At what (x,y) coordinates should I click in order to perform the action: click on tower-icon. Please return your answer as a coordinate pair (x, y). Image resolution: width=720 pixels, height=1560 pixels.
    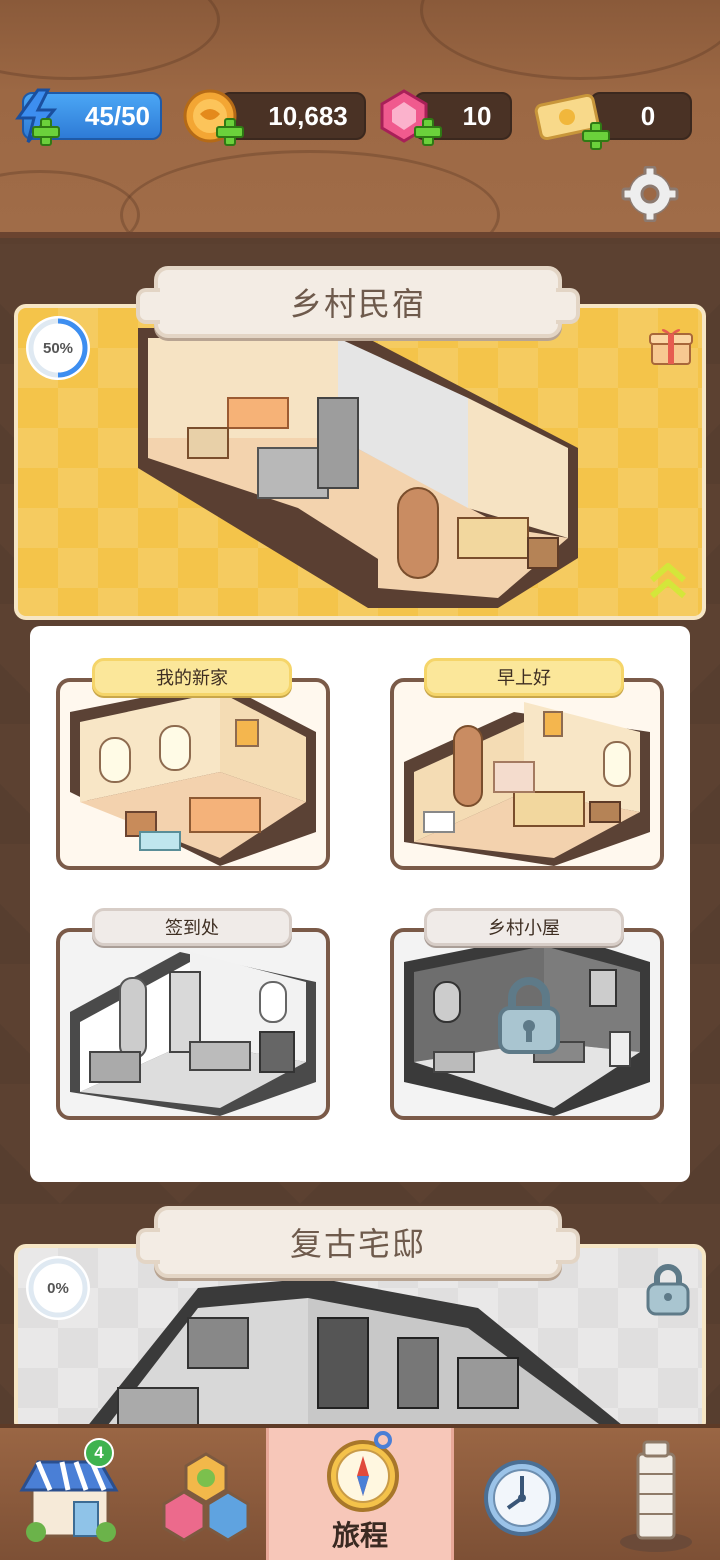
    Looking at the image, I should click on (656, 1496).